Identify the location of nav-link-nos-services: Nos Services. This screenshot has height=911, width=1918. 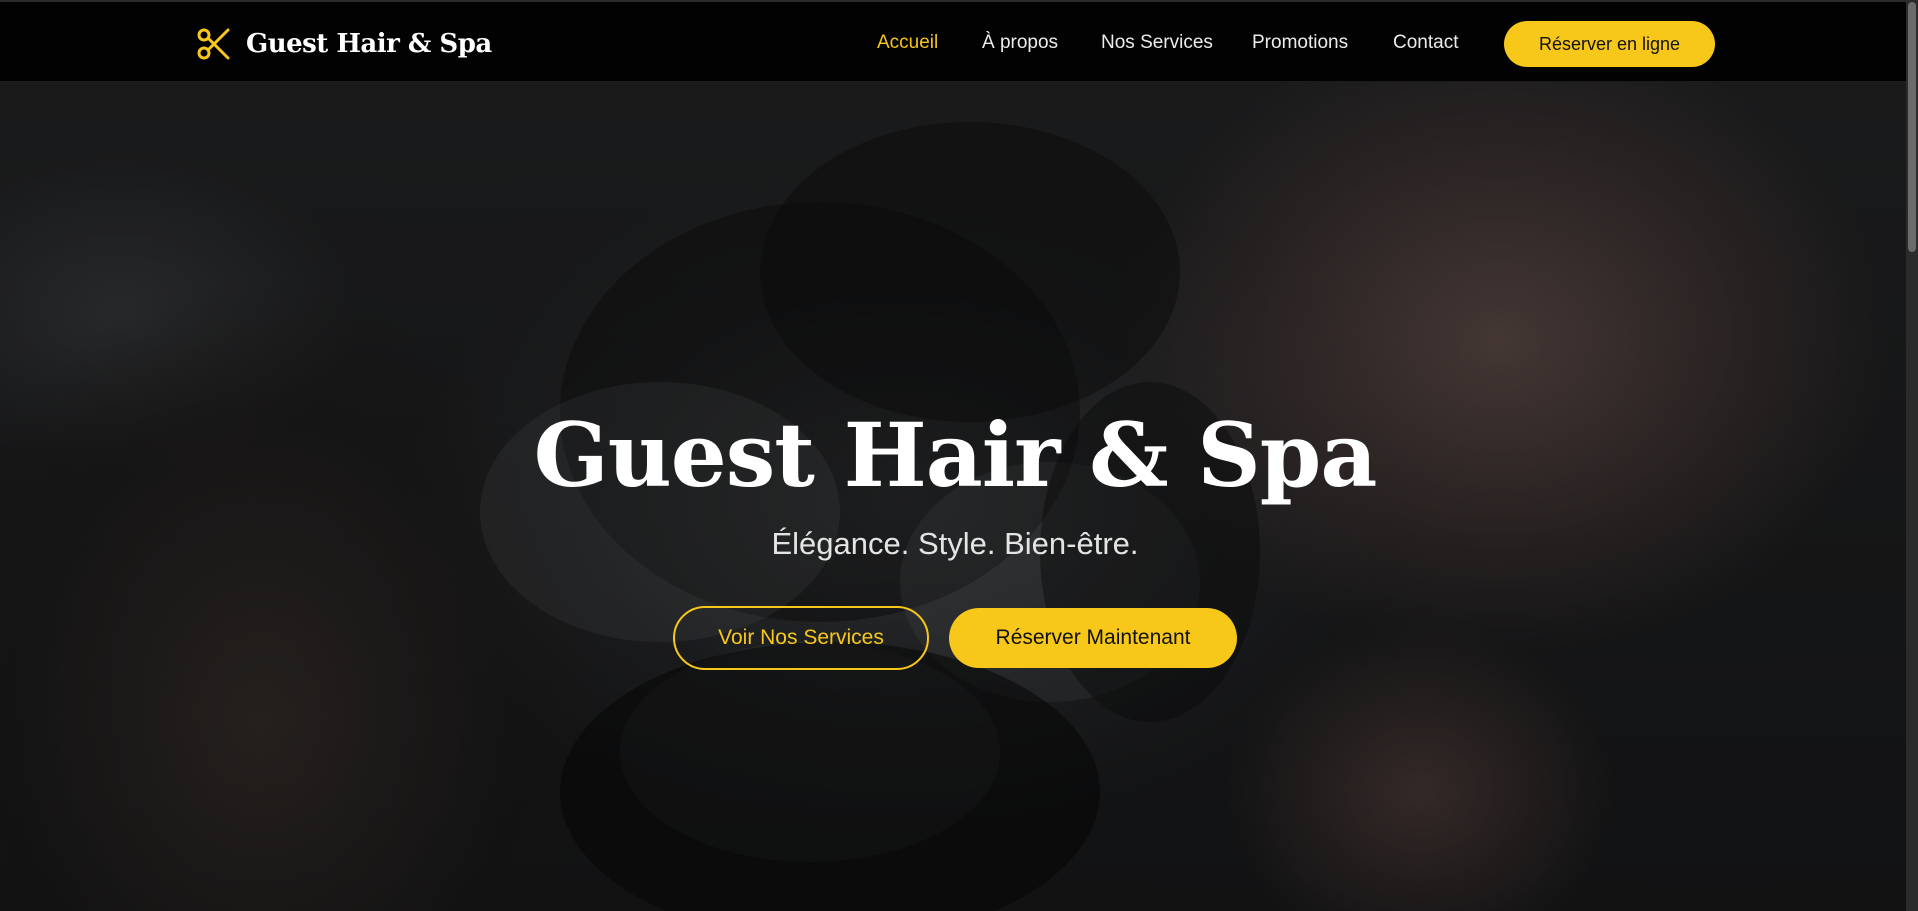
(1157, 43).